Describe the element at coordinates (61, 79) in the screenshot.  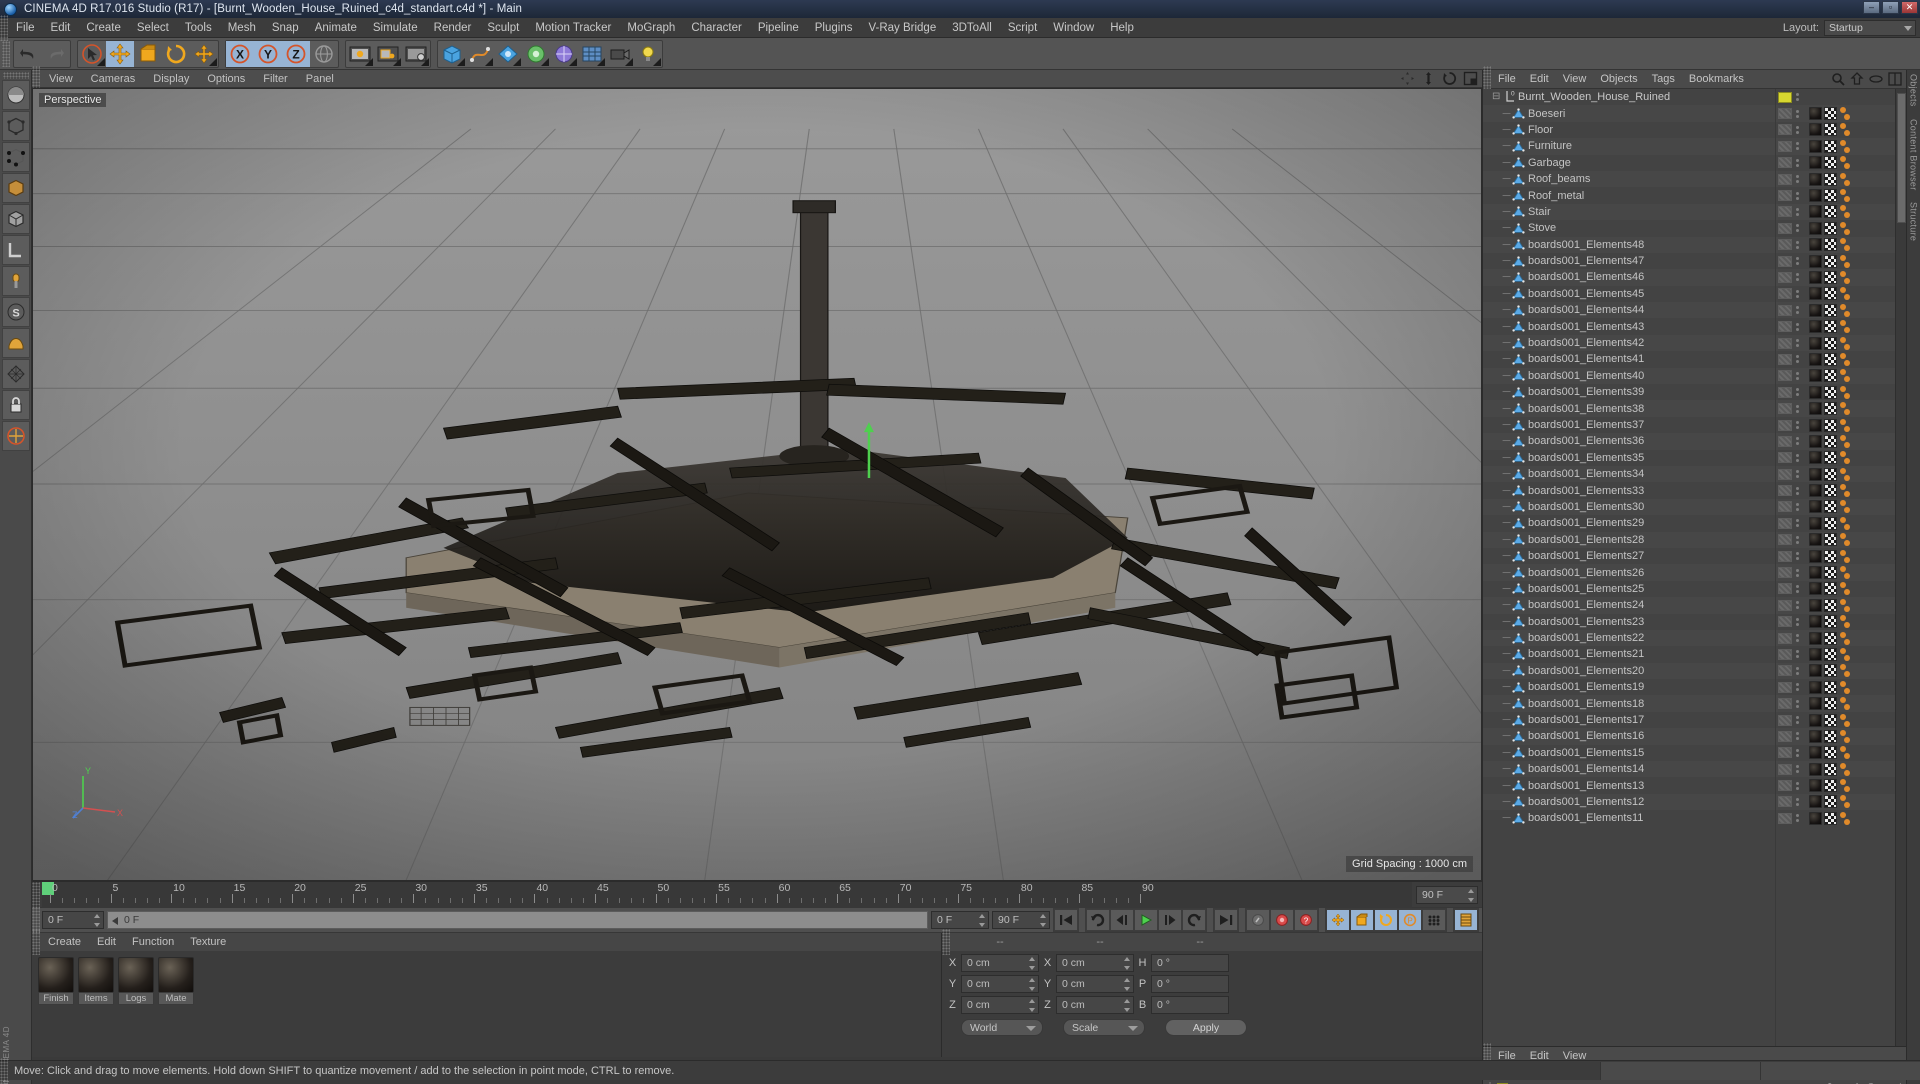
I see `viewport-menu-view: View` at that location.